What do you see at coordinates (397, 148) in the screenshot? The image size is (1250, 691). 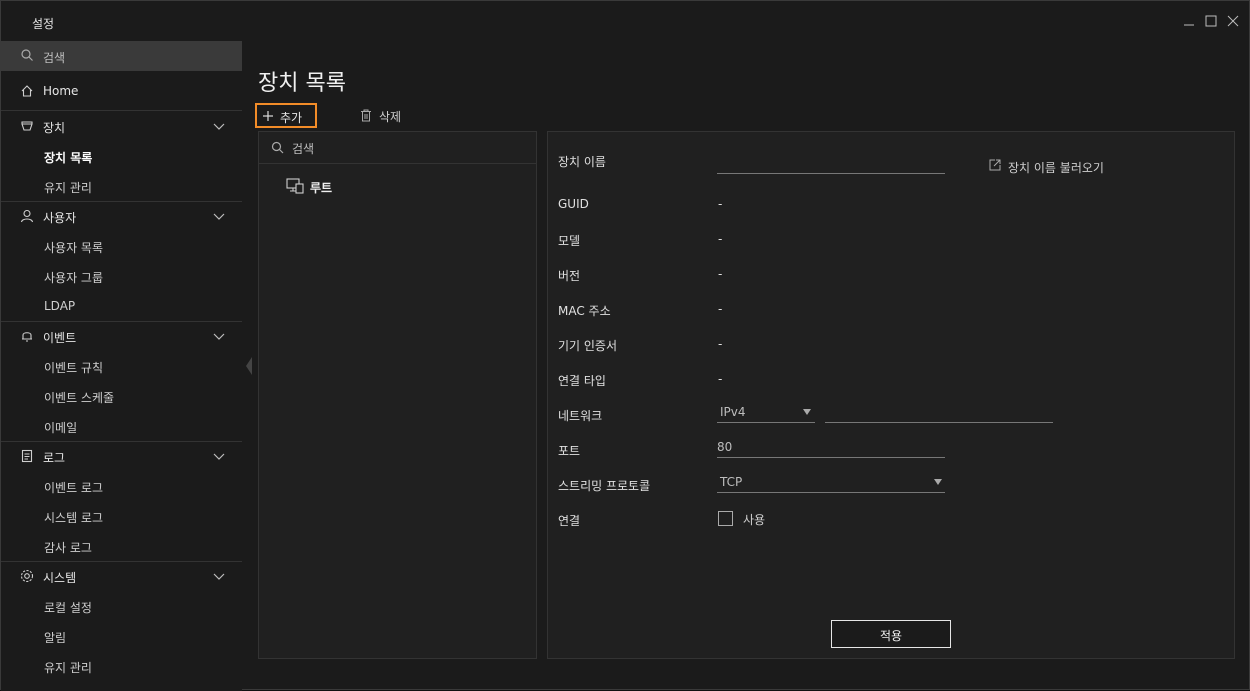 I see `tree-search: 검색` at bounding box center [397, 148].